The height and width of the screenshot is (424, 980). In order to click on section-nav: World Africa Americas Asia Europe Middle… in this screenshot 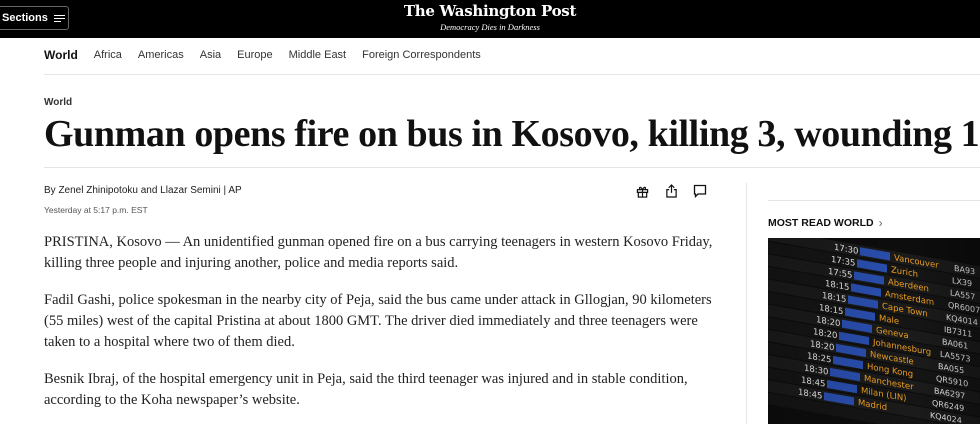, I will do `click(270, 55)`.